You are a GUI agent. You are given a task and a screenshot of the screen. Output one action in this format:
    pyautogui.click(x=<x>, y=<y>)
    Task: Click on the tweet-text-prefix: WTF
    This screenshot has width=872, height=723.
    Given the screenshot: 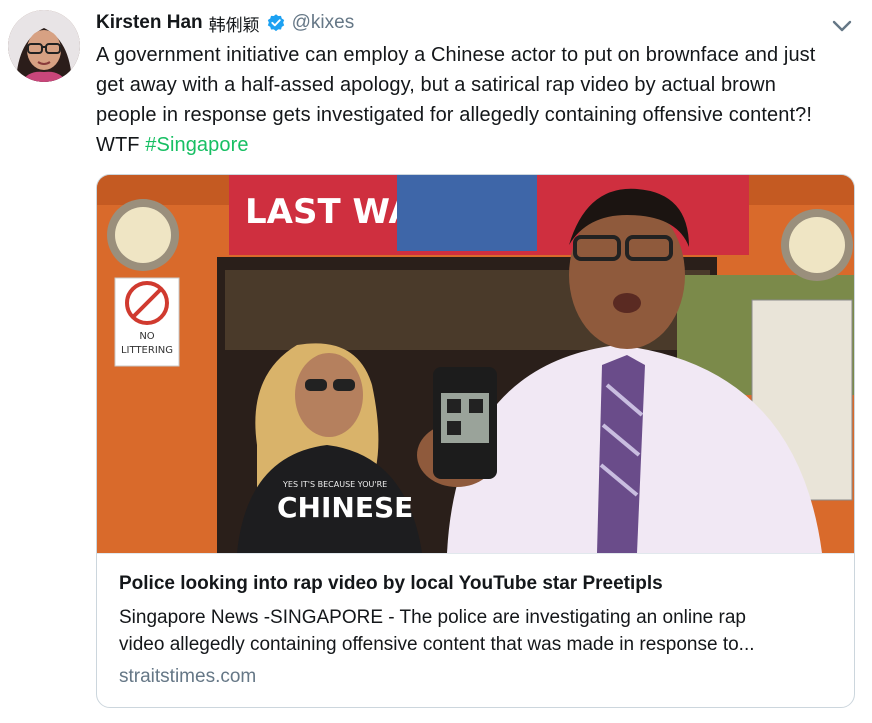 What is the action you would take?
    pyautogui.click(x=121, y=145)
    